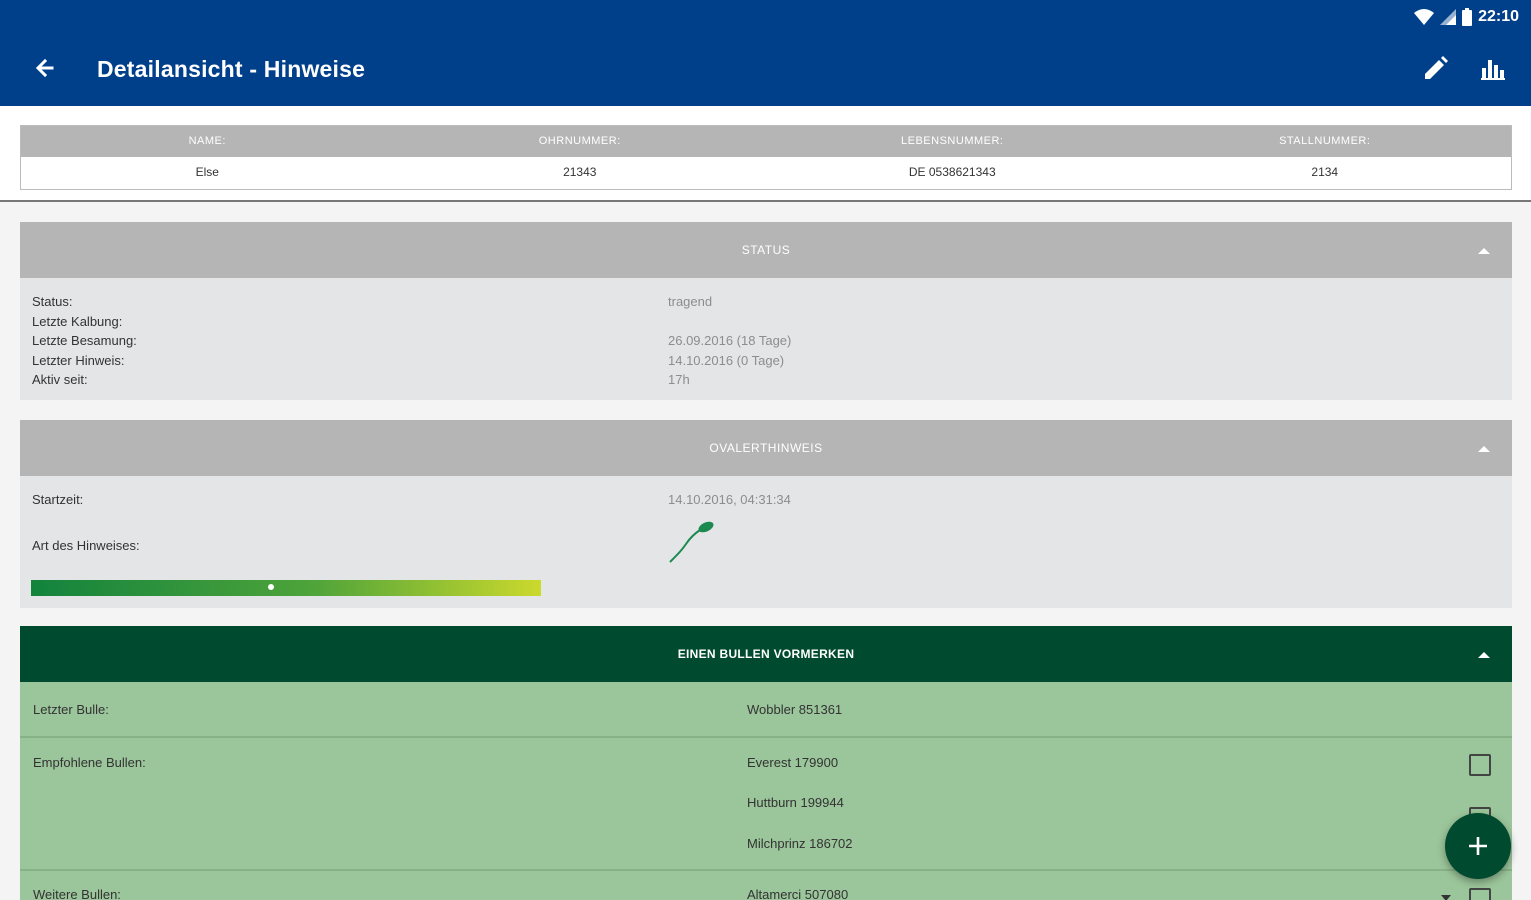  Describe the element at coordinates (77, 893) in the screenshot. I see `more-bulls-label: Weitere Bullen:` at that location.